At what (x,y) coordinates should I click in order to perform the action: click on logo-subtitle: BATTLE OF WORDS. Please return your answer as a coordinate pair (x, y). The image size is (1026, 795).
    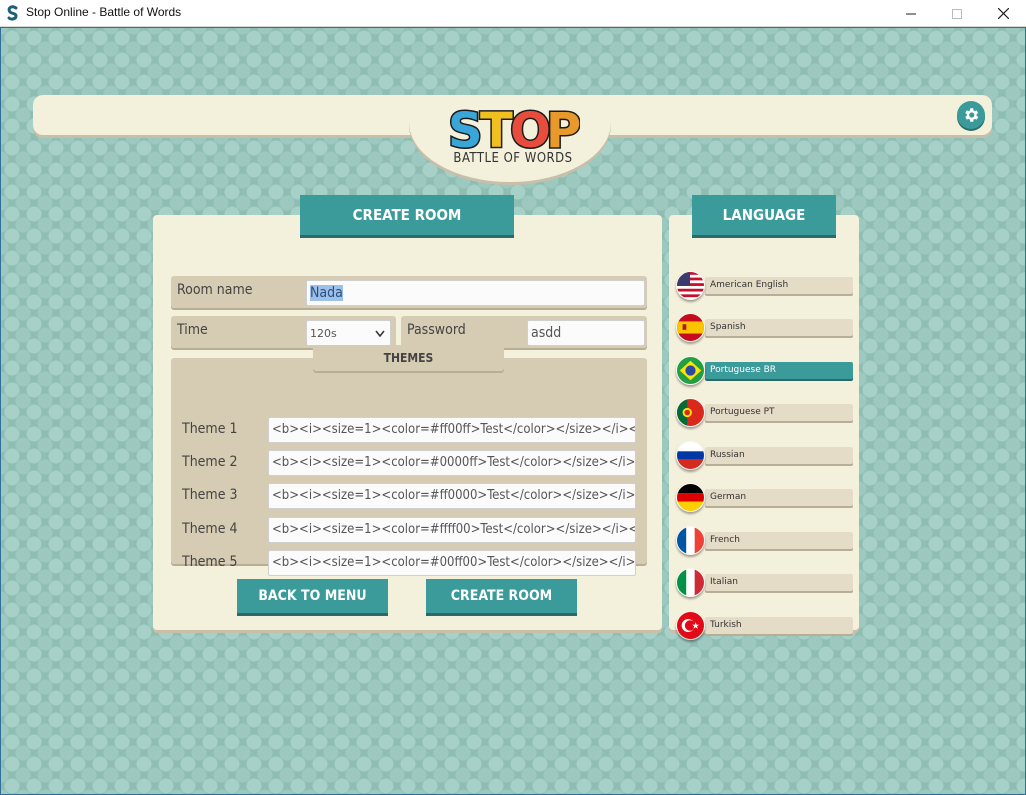
    Looking at the image, I should click on (513, 158).